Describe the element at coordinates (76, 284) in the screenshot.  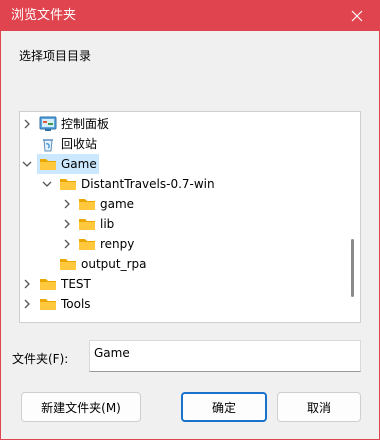
I see `tree-item-label: TEST` at that location.